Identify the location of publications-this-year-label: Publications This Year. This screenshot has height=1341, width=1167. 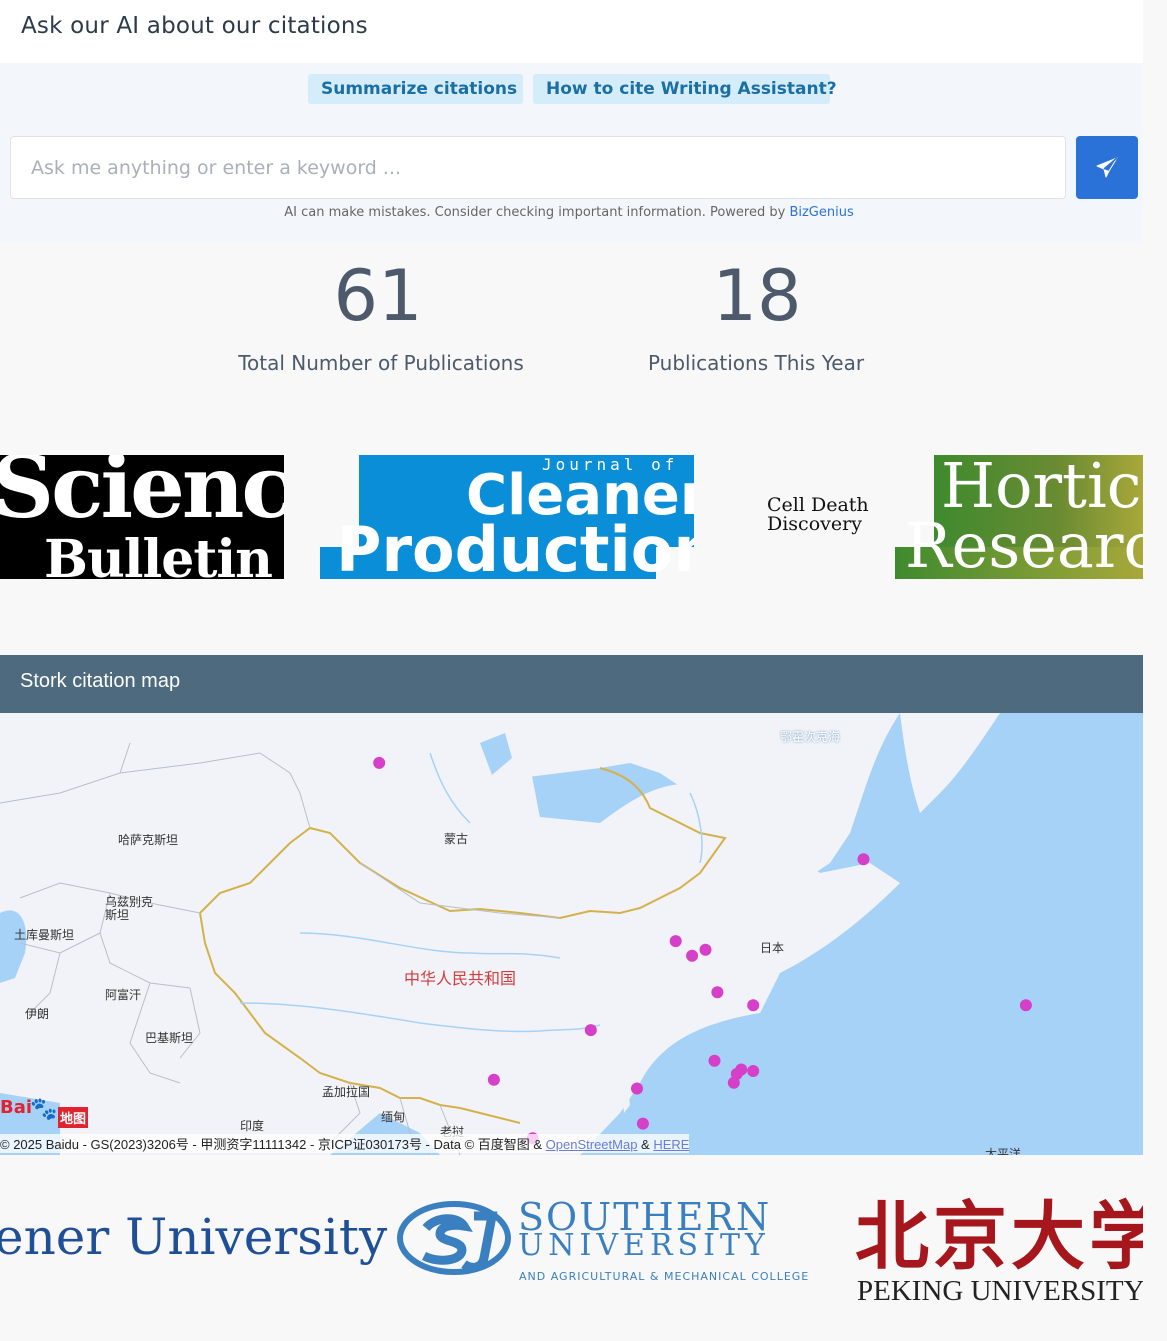
(756, 363).